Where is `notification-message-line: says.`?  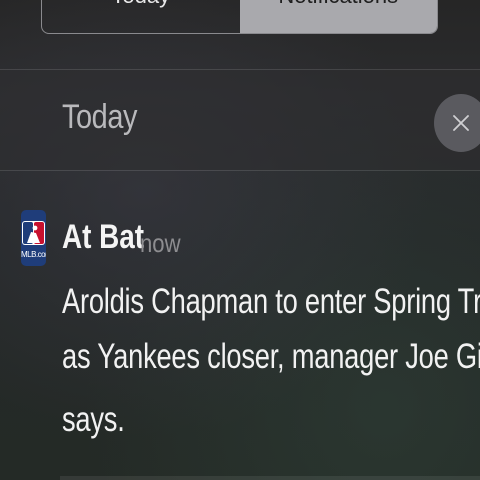 notification-message-line: says. is located at coordinates (93, 419).